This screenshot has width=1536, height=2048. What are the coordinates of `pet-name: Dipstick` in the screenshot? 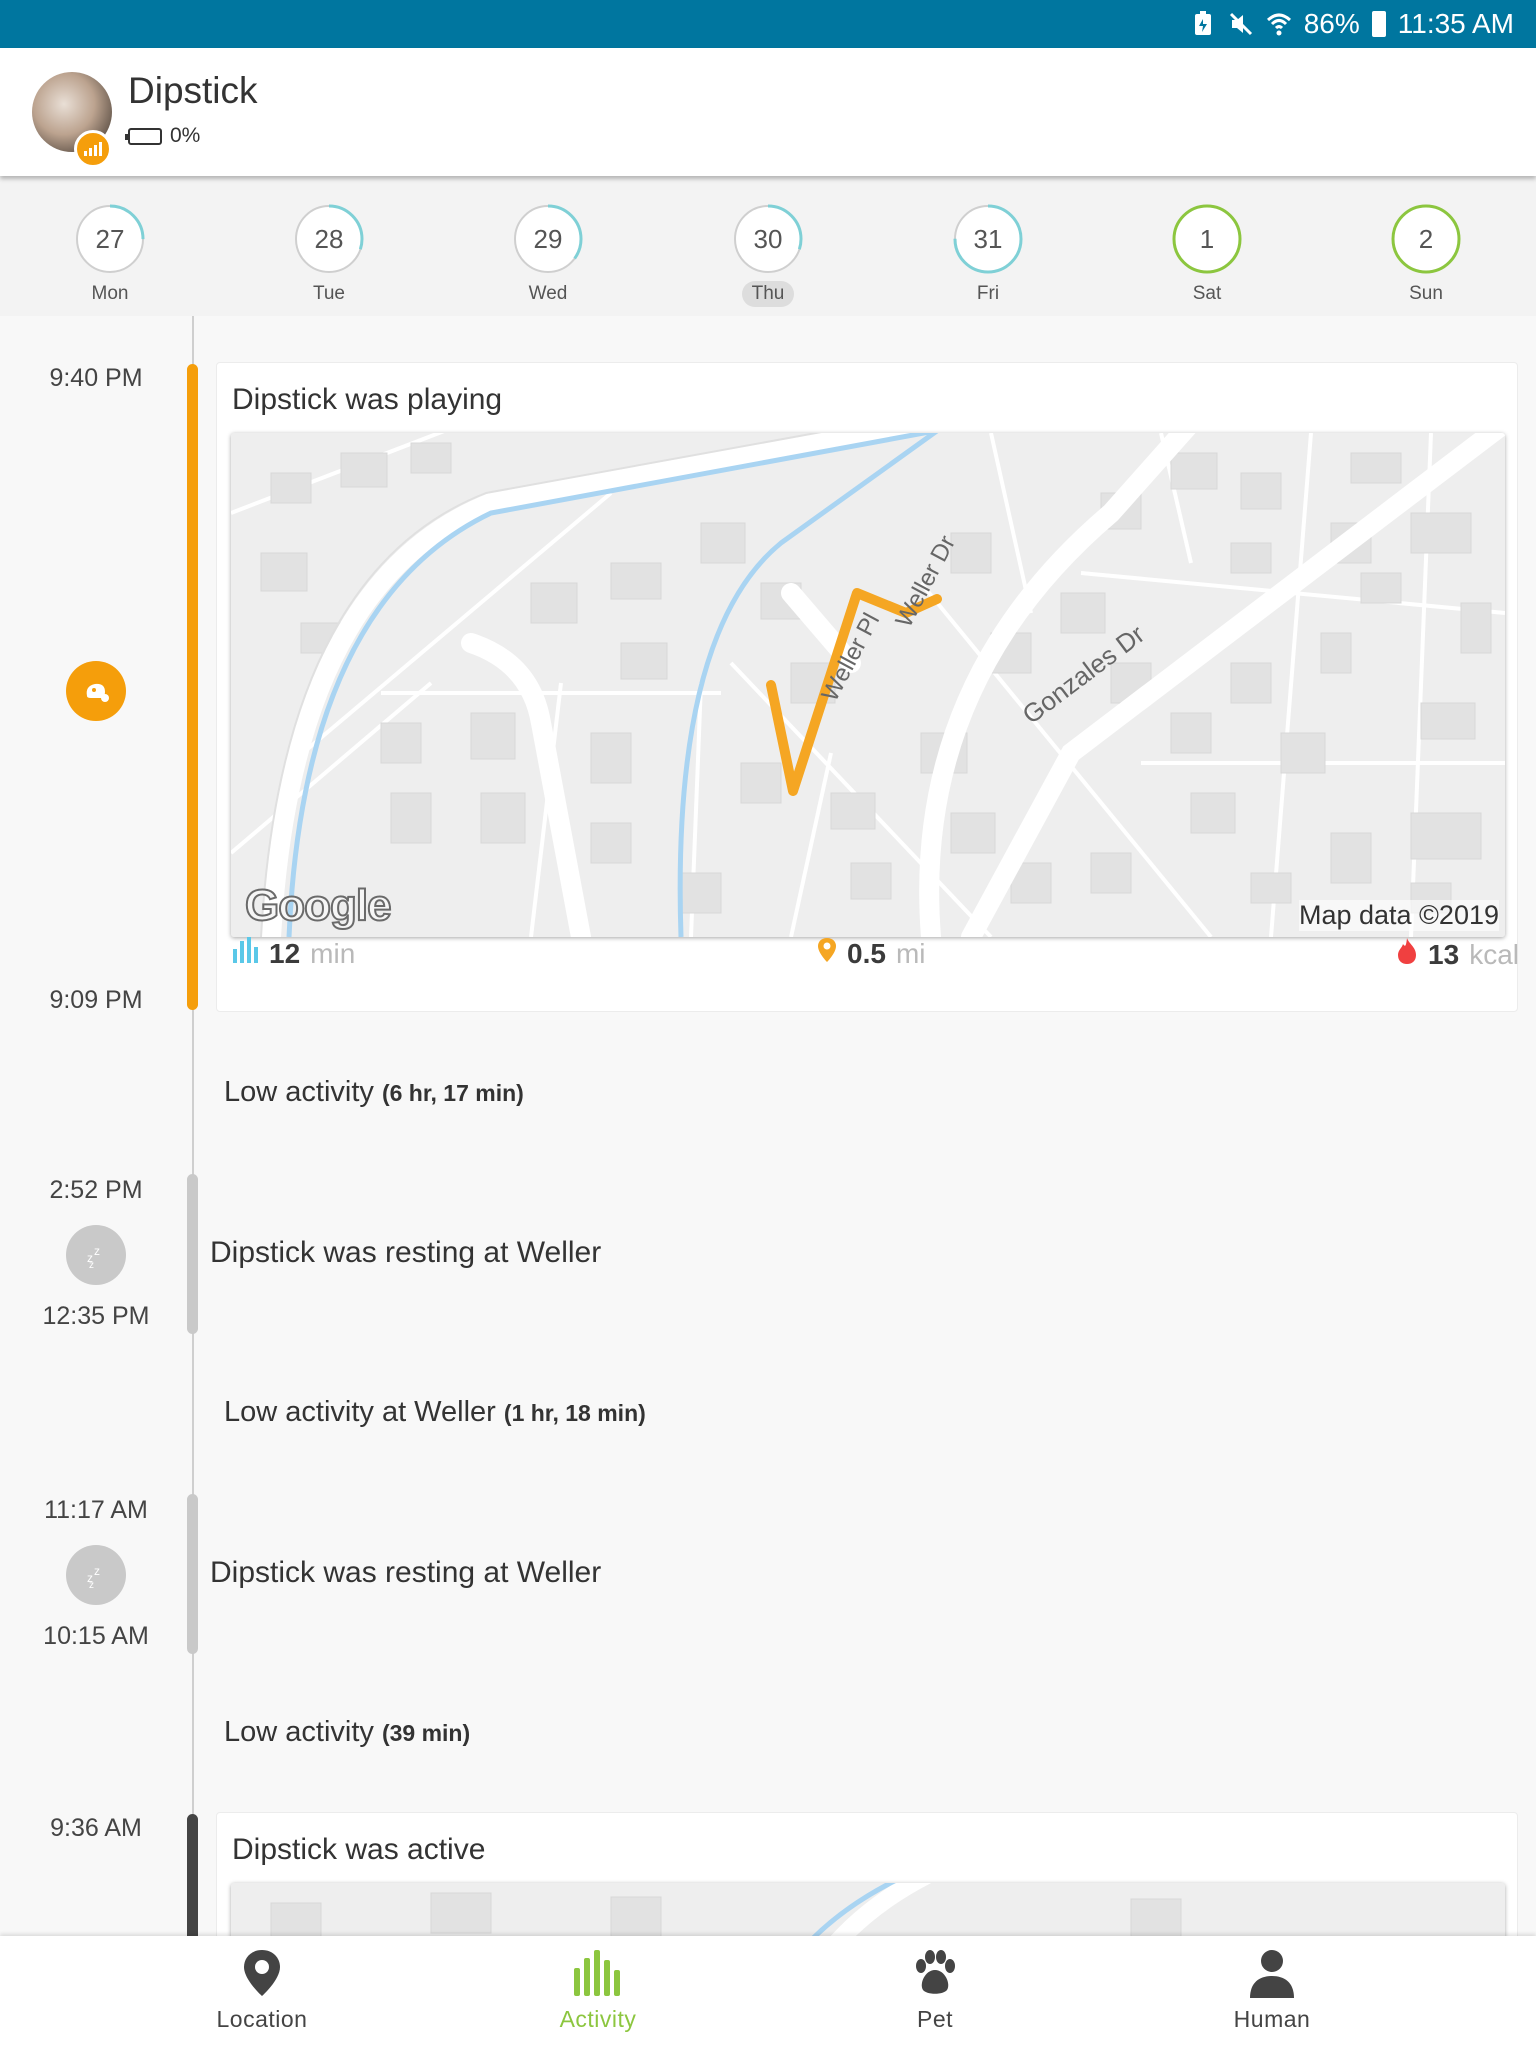 It's located at (193, 90).